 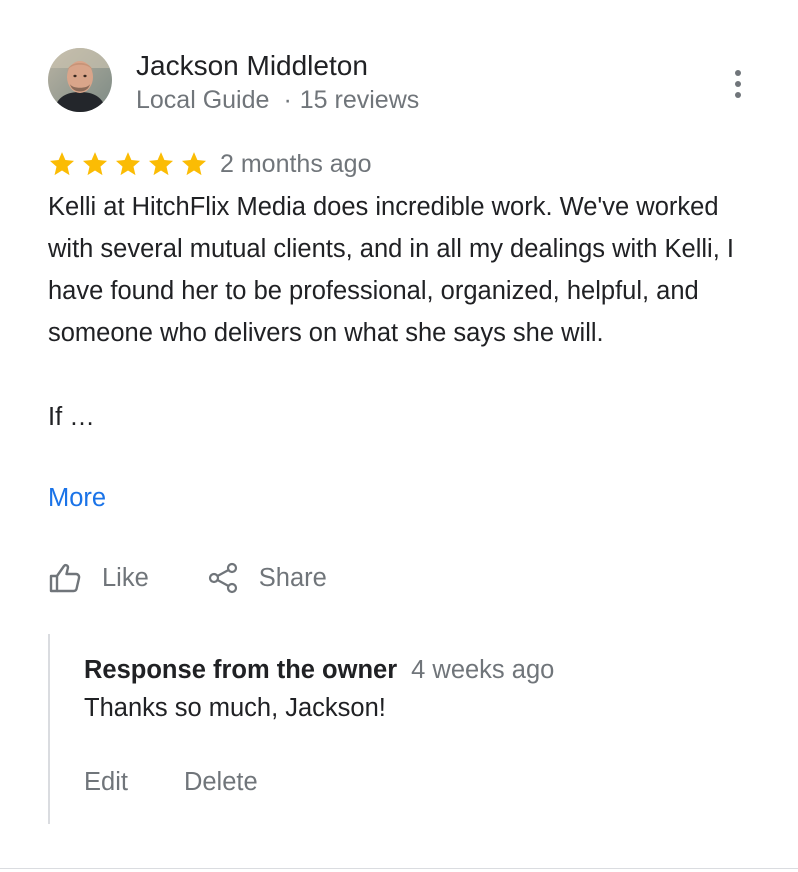 What do you see at coordinates (187, 578) in the screenshot?
I see `review-actions: Like Share` at bounding box center [187, 578].